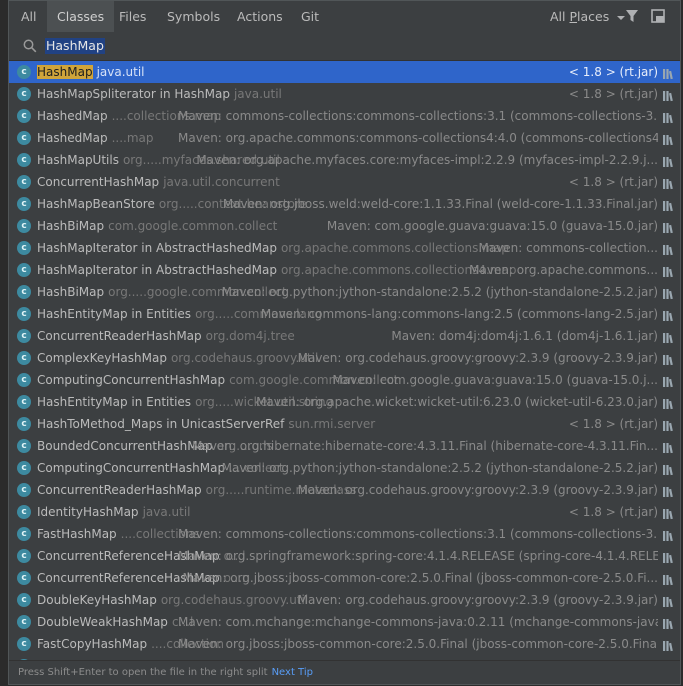 This screenshot has height=686, width=683. Describe the element at coordinates (560, 16) in the screenshot. I see `scope-label-prefix: All` at that location.